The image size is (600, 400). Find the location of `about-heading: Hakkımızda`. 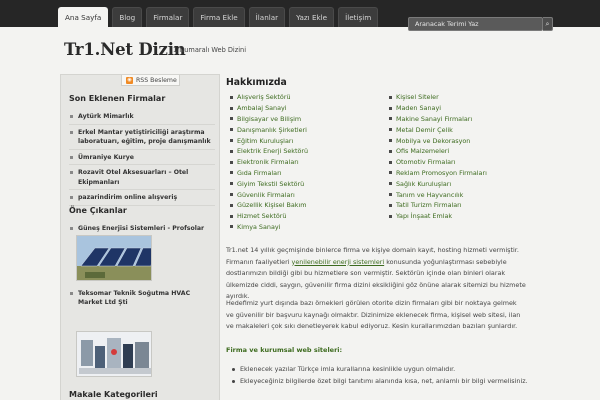

about-heading: Hakkımızda is located at coordinates (256, 82).